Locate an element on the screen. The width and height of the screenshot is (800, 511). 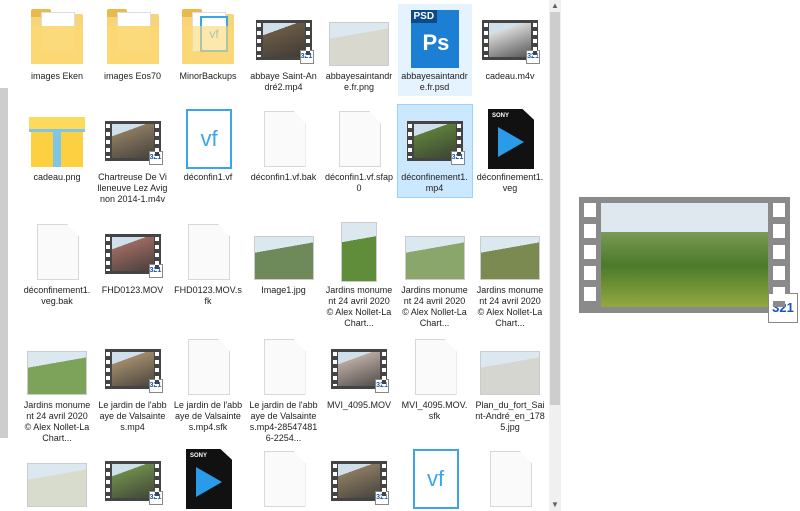
file-name-label: déconfinement1.veg.bak is located at coordinates (57, 295).